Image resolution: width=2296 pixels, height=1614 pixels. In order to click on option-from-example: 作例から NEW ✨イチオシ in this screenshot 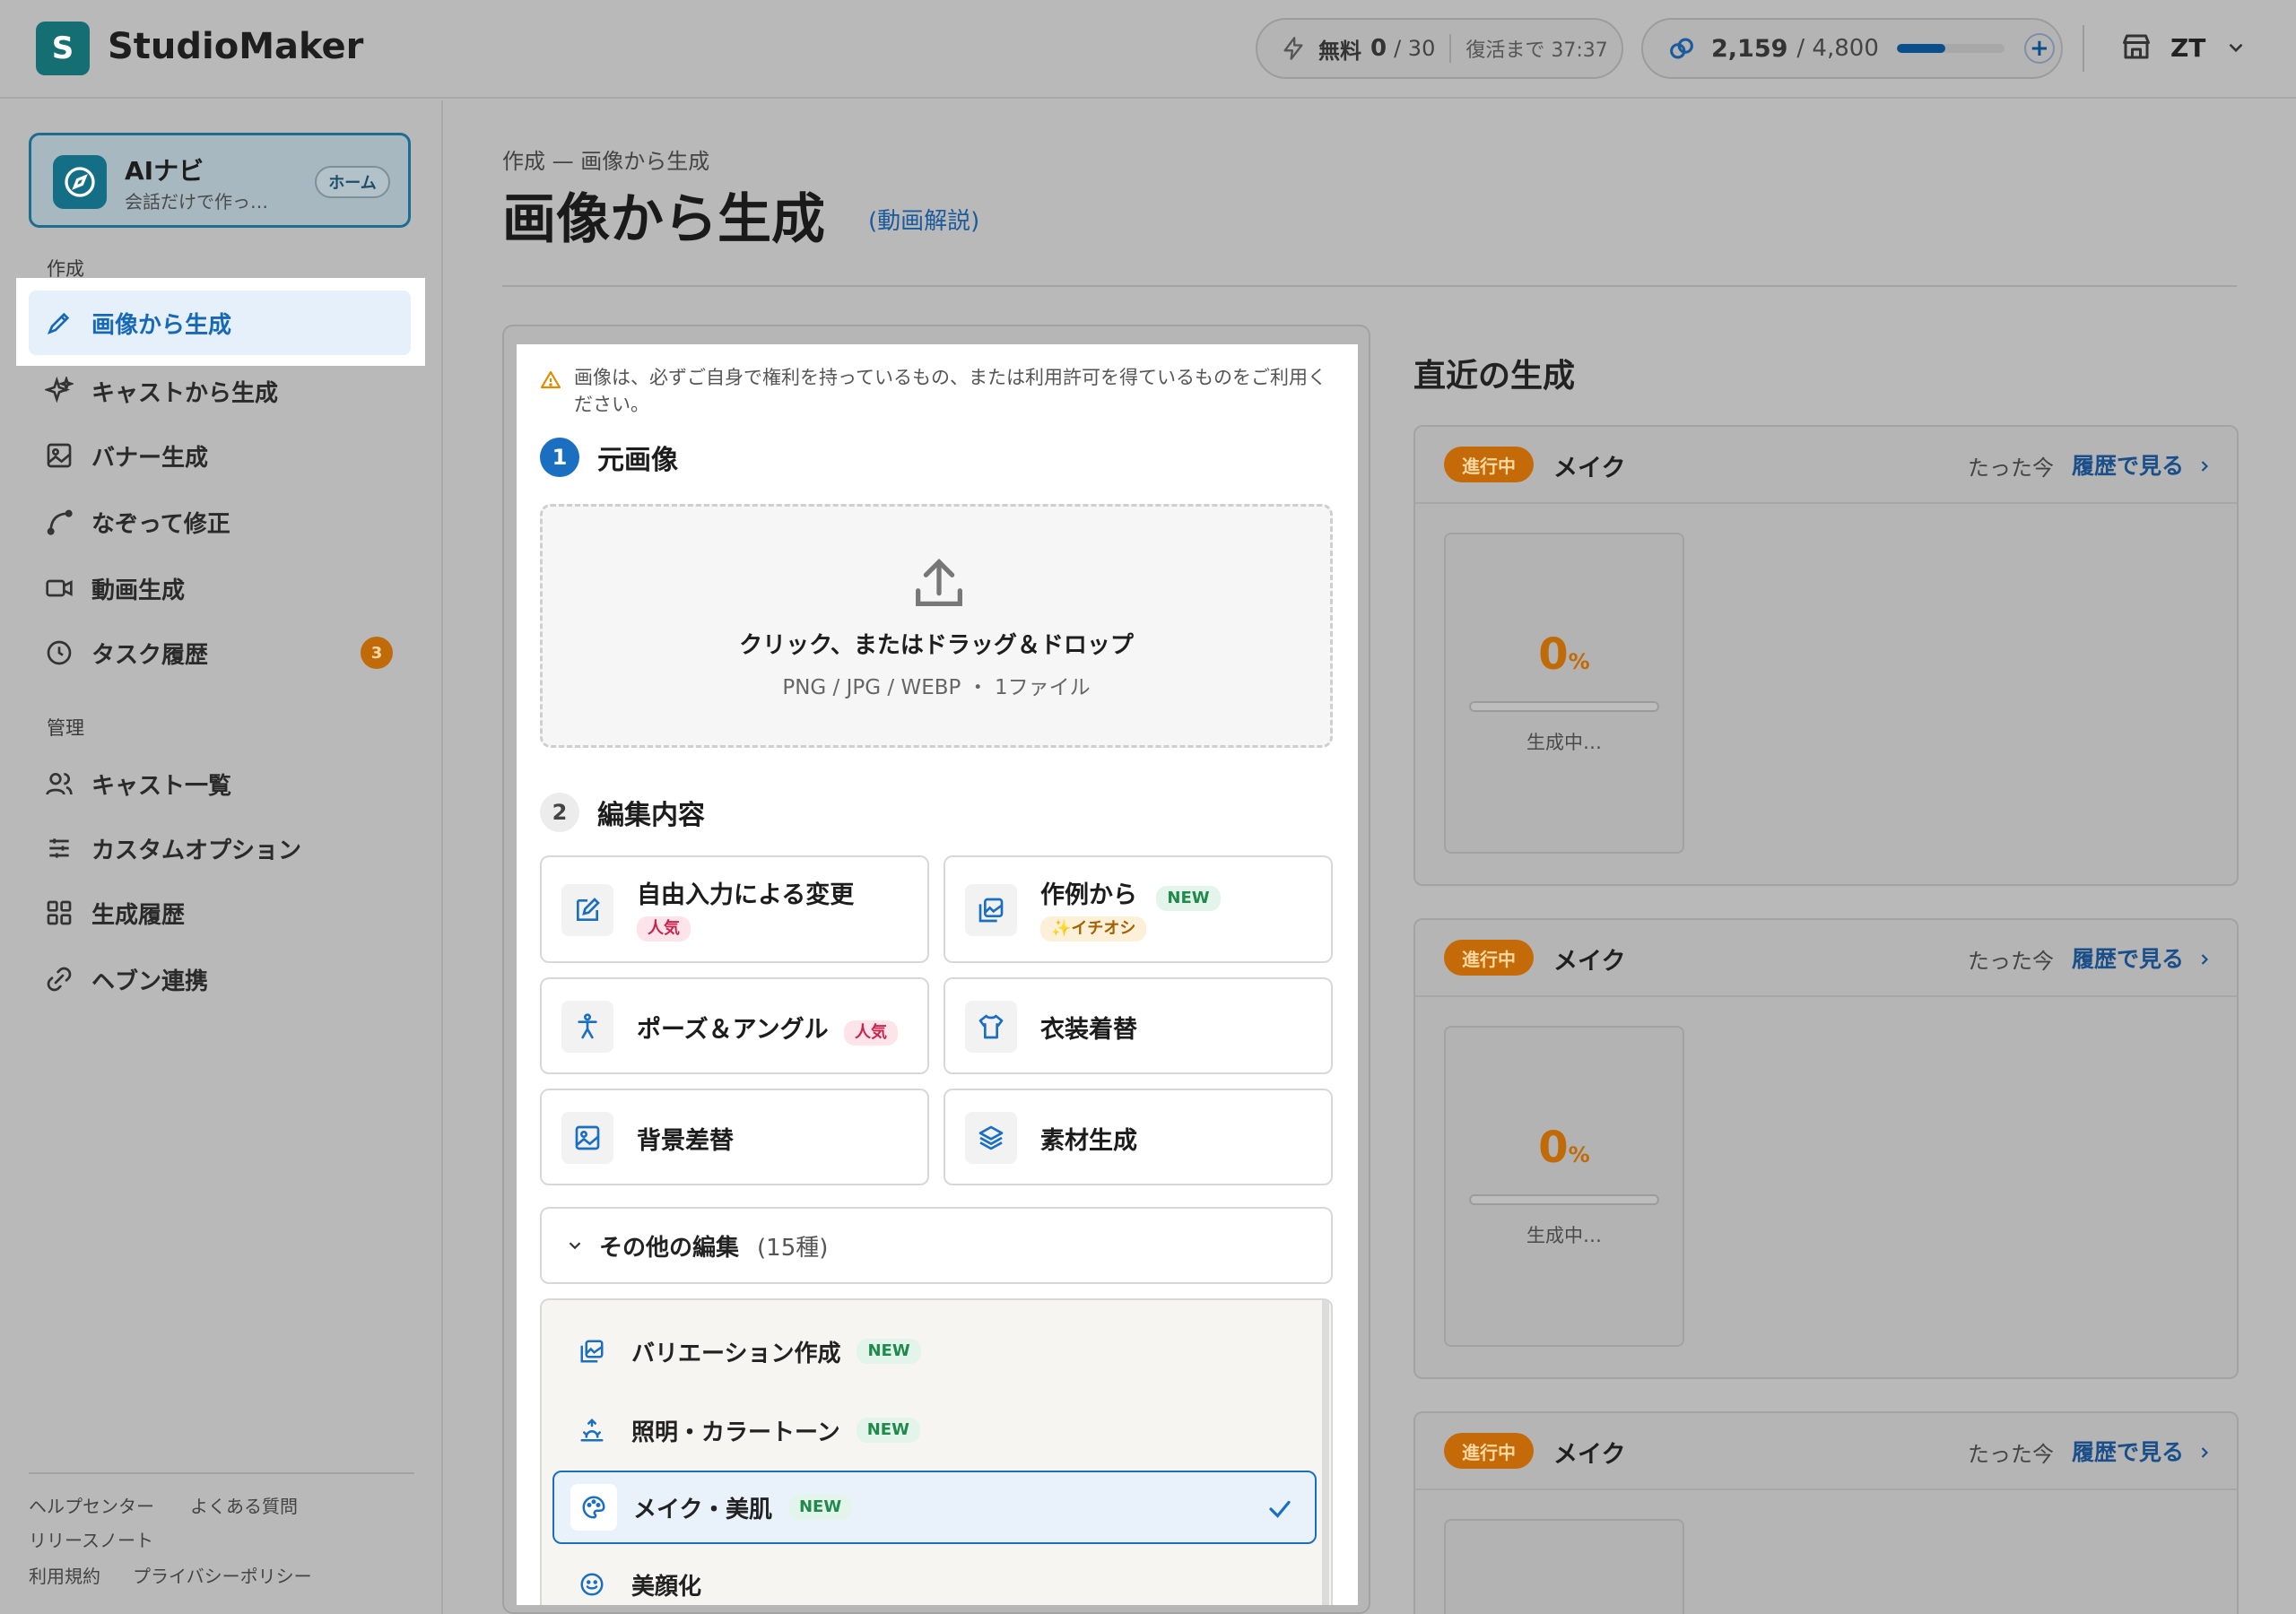, I will do `click(1138, 909)`.